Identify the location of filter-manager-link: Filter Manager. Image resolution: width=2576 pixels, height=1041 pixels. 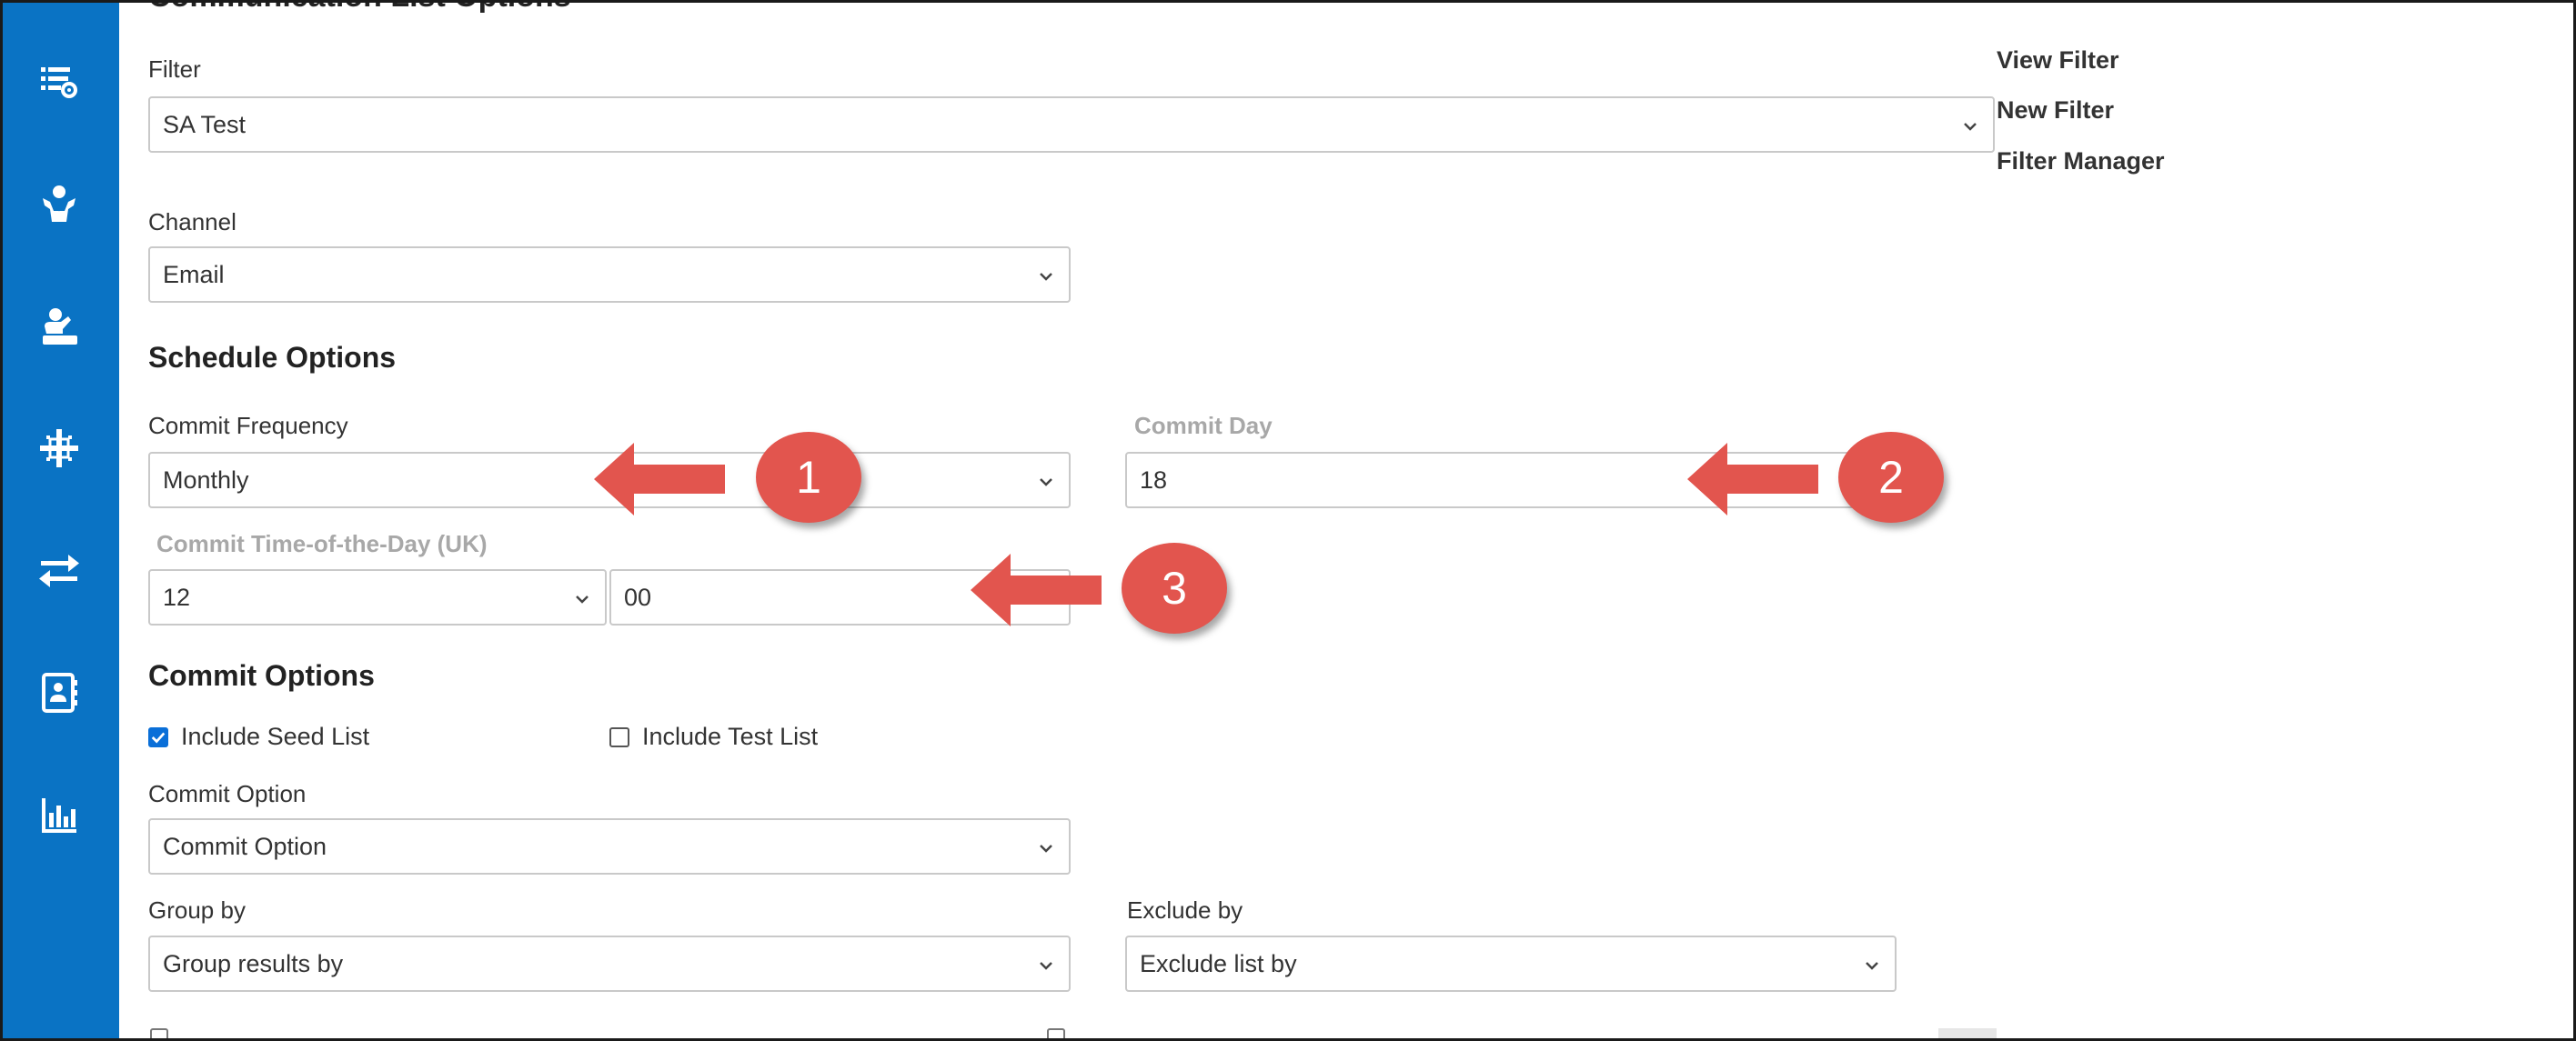
(2081, 161).